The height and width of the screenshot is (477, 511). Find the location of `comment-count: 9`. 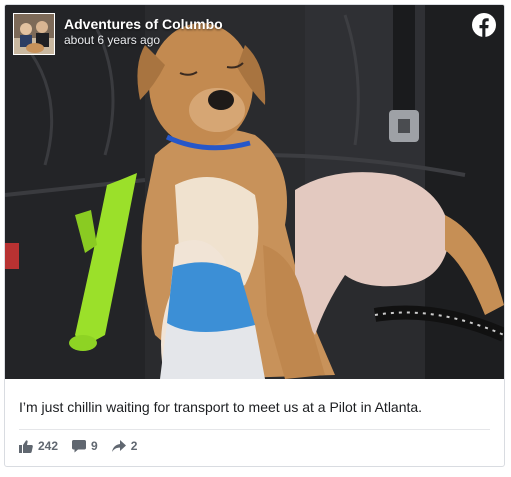

comment-count: 9 is located at coordinates (85, 446).